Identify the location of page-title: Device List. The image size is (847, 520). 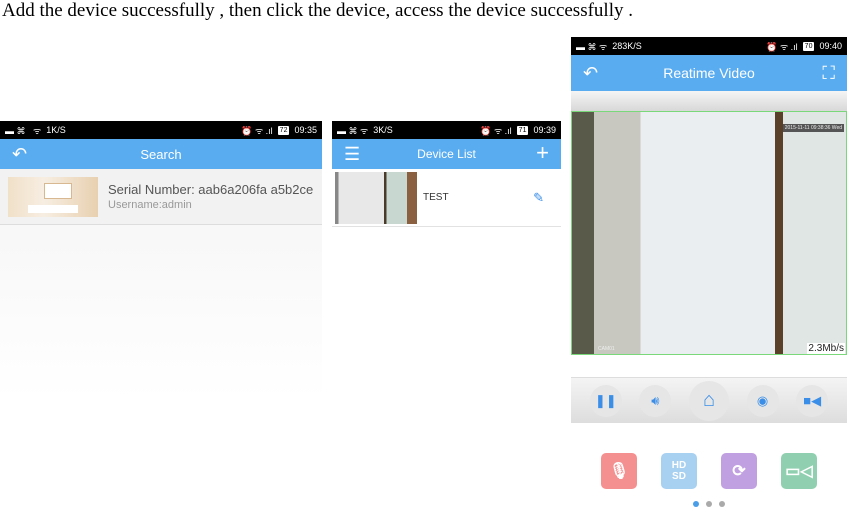
(446, 154).